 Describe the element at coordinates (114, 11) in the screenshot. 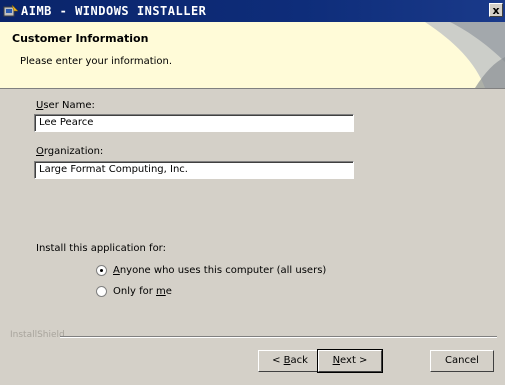

I see `window-title: AIMB - WINDOWS INSTALLER` at that location.